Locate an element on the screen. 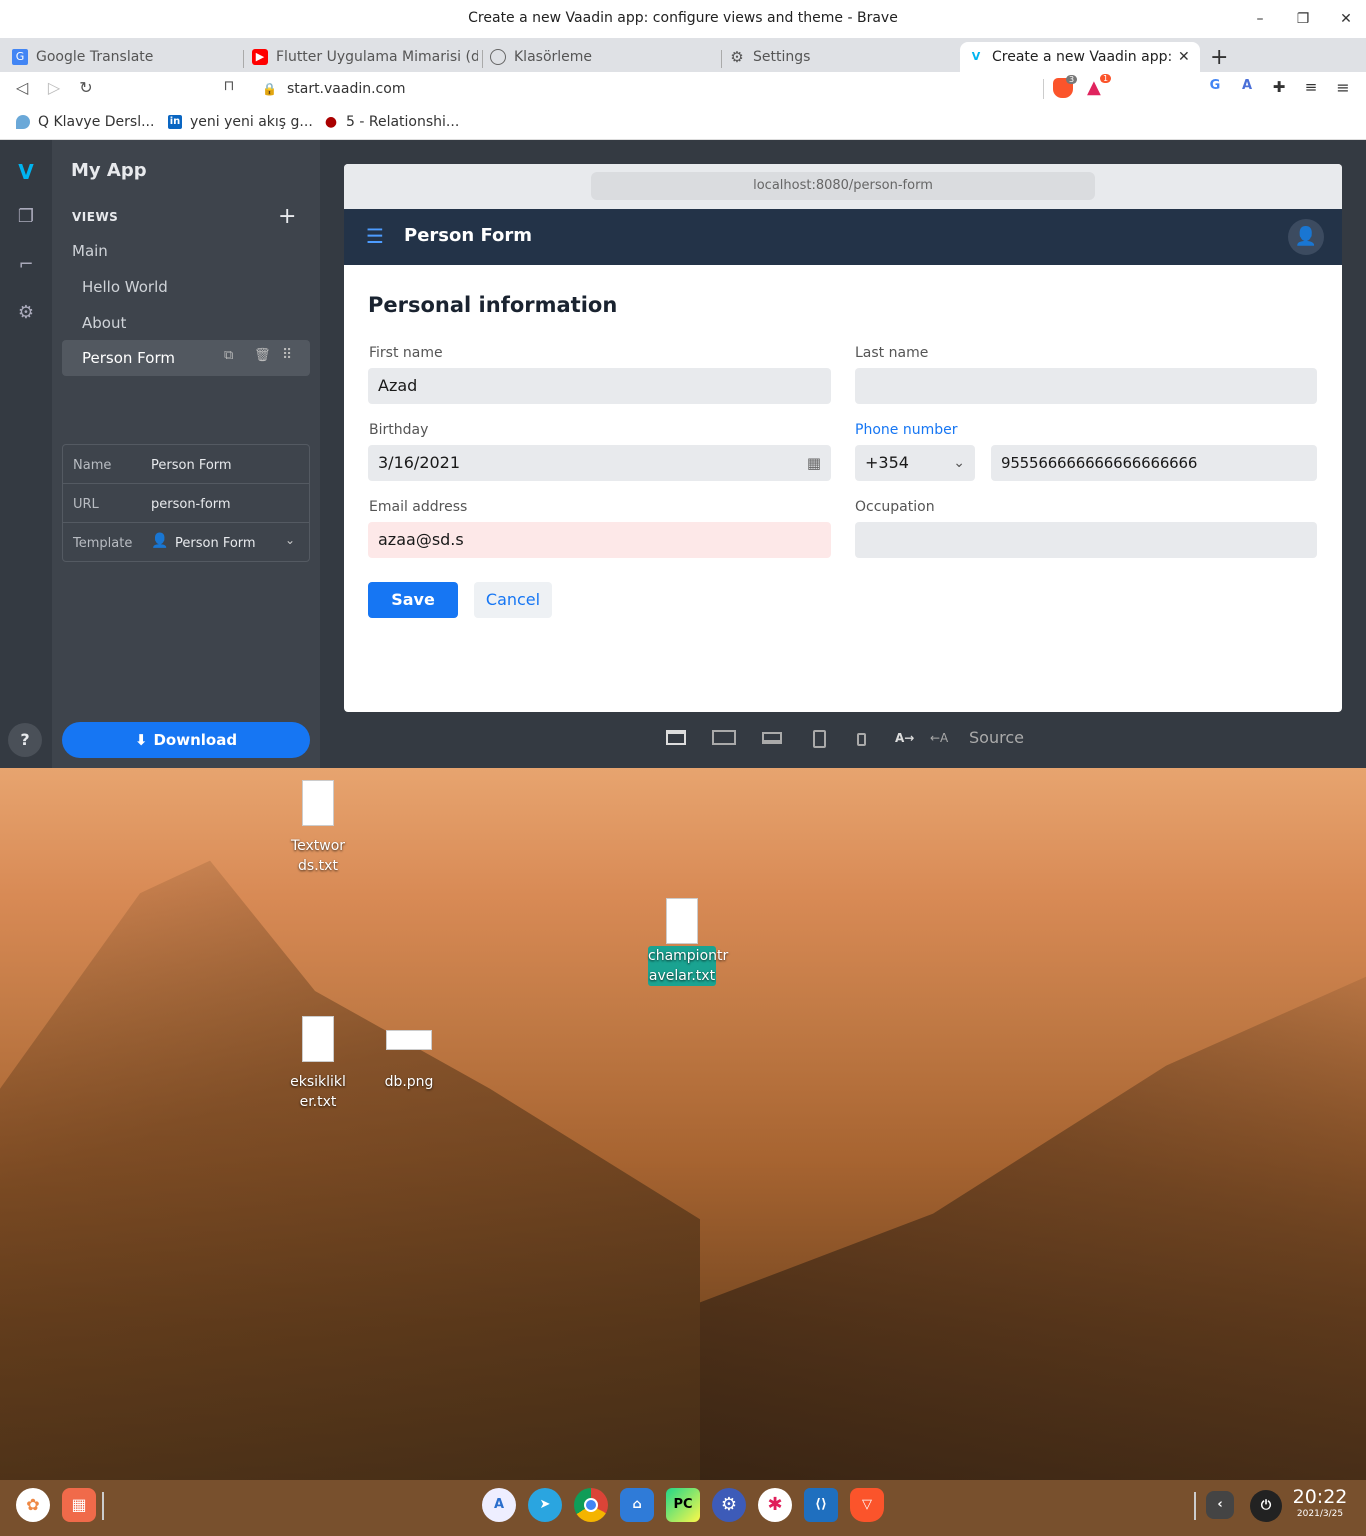 The image size is (1366, 1536). address-bar: 🔒 start.vaadin.com 3 ▲ 1 is located at coordinates (683, 88).